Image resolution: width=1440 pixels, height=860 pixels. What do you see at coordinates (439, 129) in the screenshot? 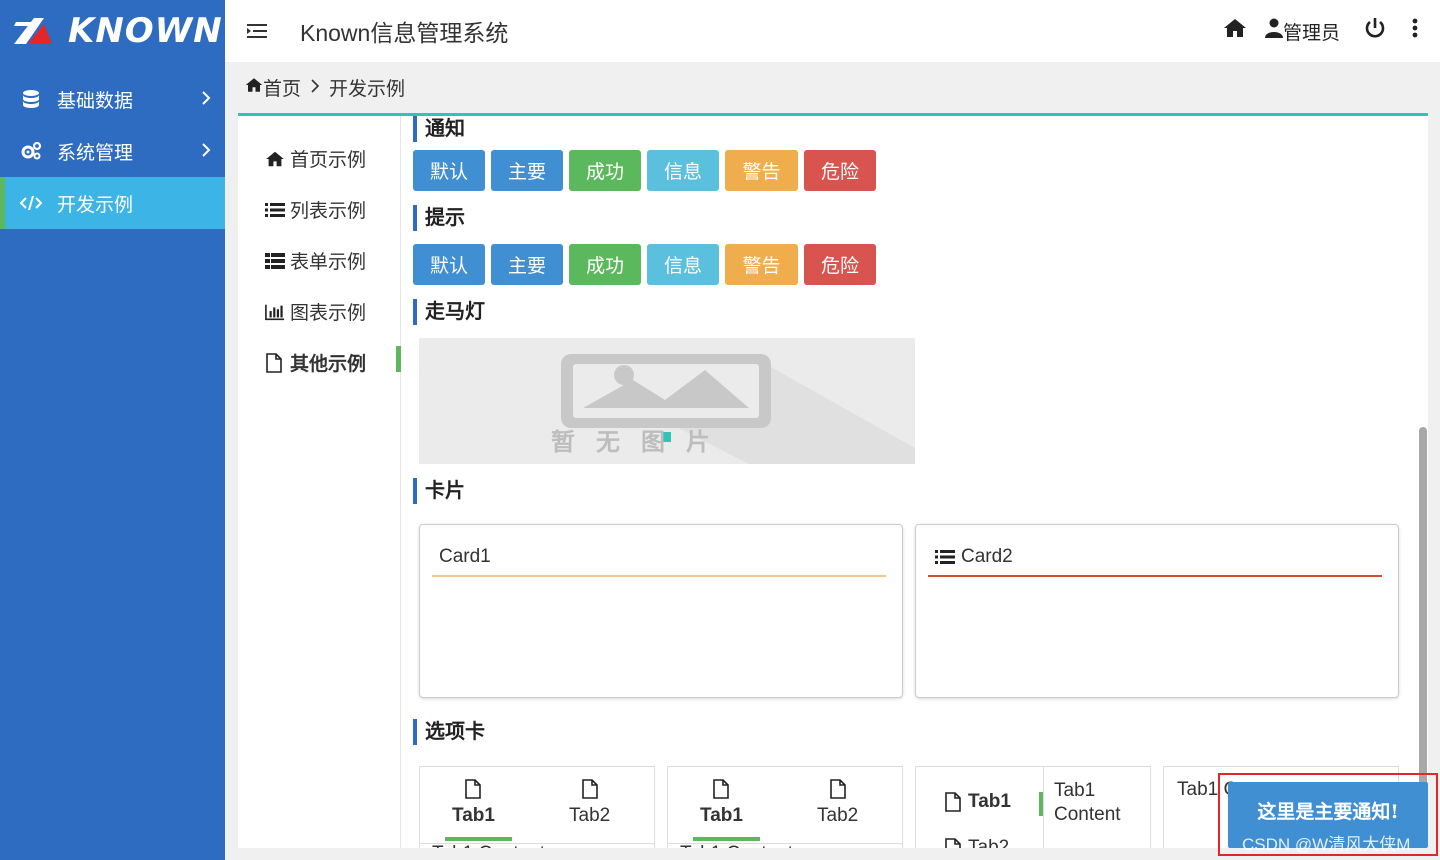
I see `section-title-notice: 通知` at bounding box center [439, 129].